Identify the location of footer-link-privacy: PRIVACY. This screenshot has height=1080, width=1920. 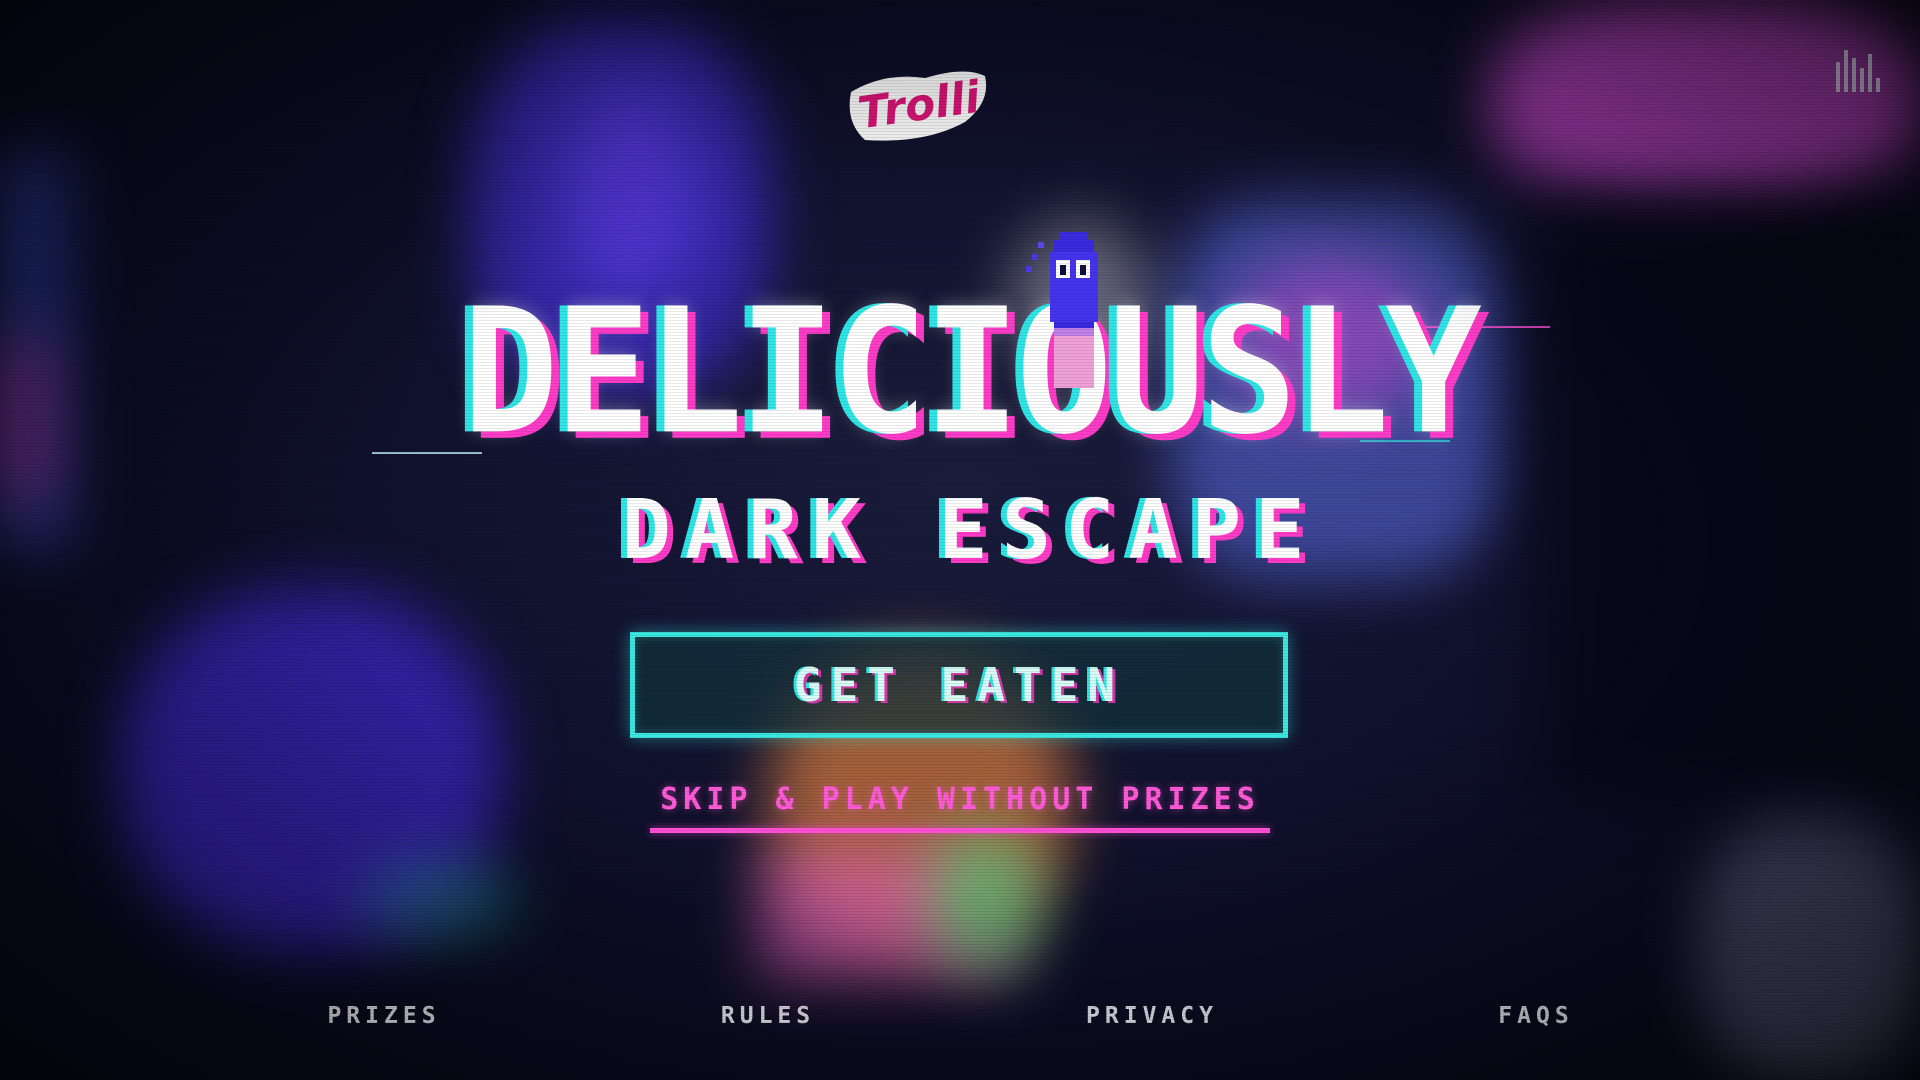
(1152, 1016).